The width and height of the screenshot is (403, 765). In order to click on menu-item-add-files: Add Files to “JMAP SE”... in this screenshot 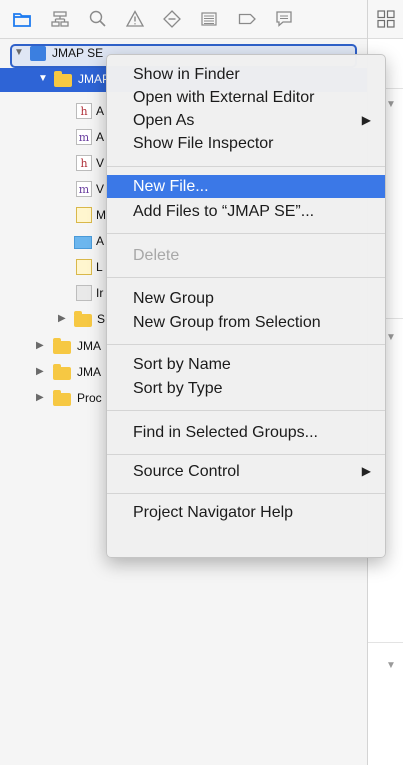, I will do `click(246, 211)`.